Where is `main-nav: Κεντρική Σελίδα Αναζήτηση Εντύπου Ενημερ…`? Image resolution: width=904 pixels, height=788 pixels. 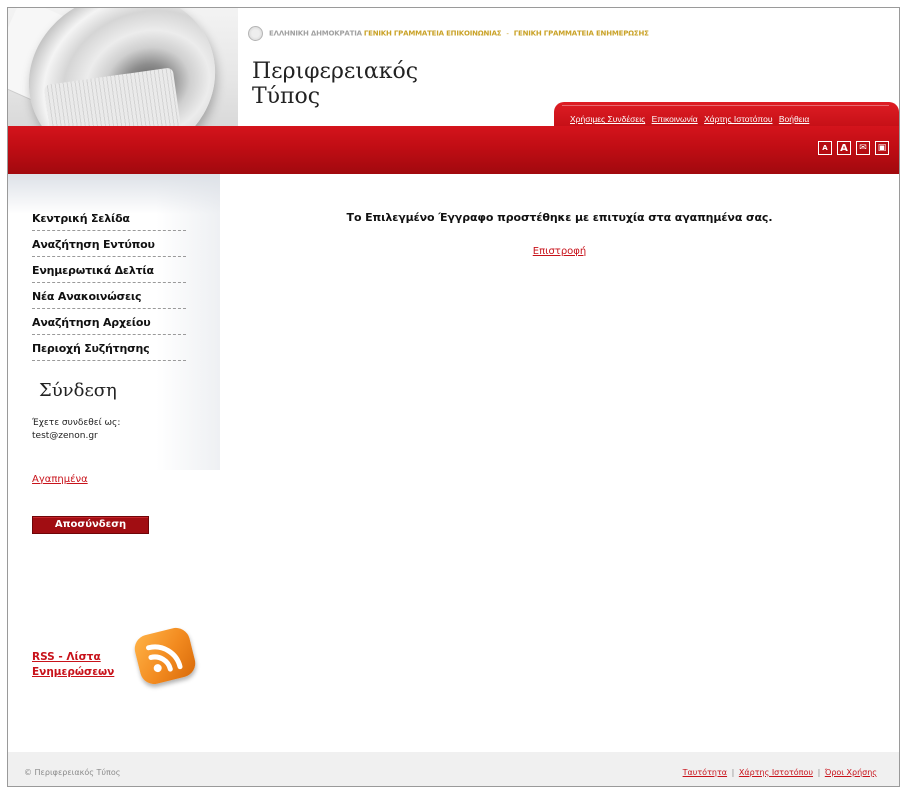 main-nav: Κεντρική Σελίδα Αναζήτηση Εντύπου Ενημερ… is located at coordinates (109, 283).